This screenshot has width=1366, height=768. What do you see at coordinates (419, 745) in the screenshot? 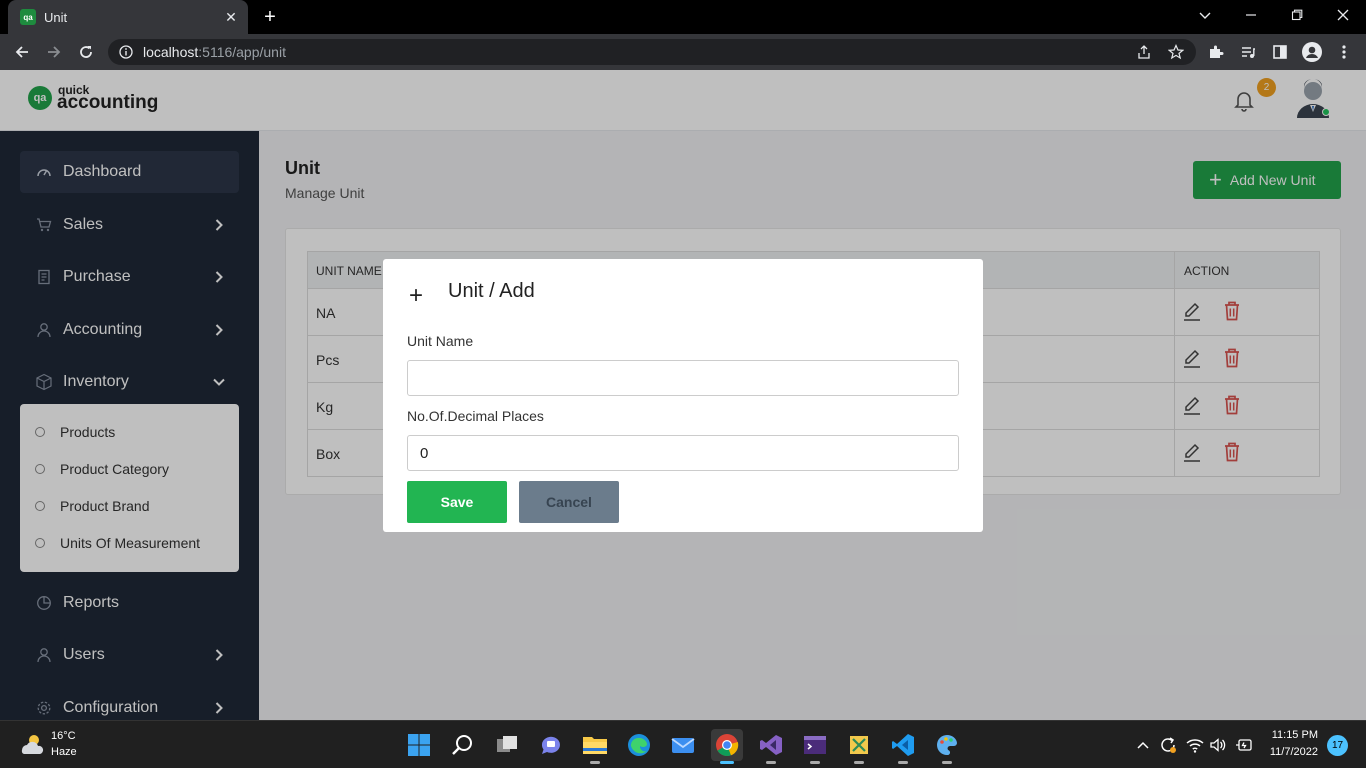
I see `windows-start-icon` at bounding box center [419, 745].